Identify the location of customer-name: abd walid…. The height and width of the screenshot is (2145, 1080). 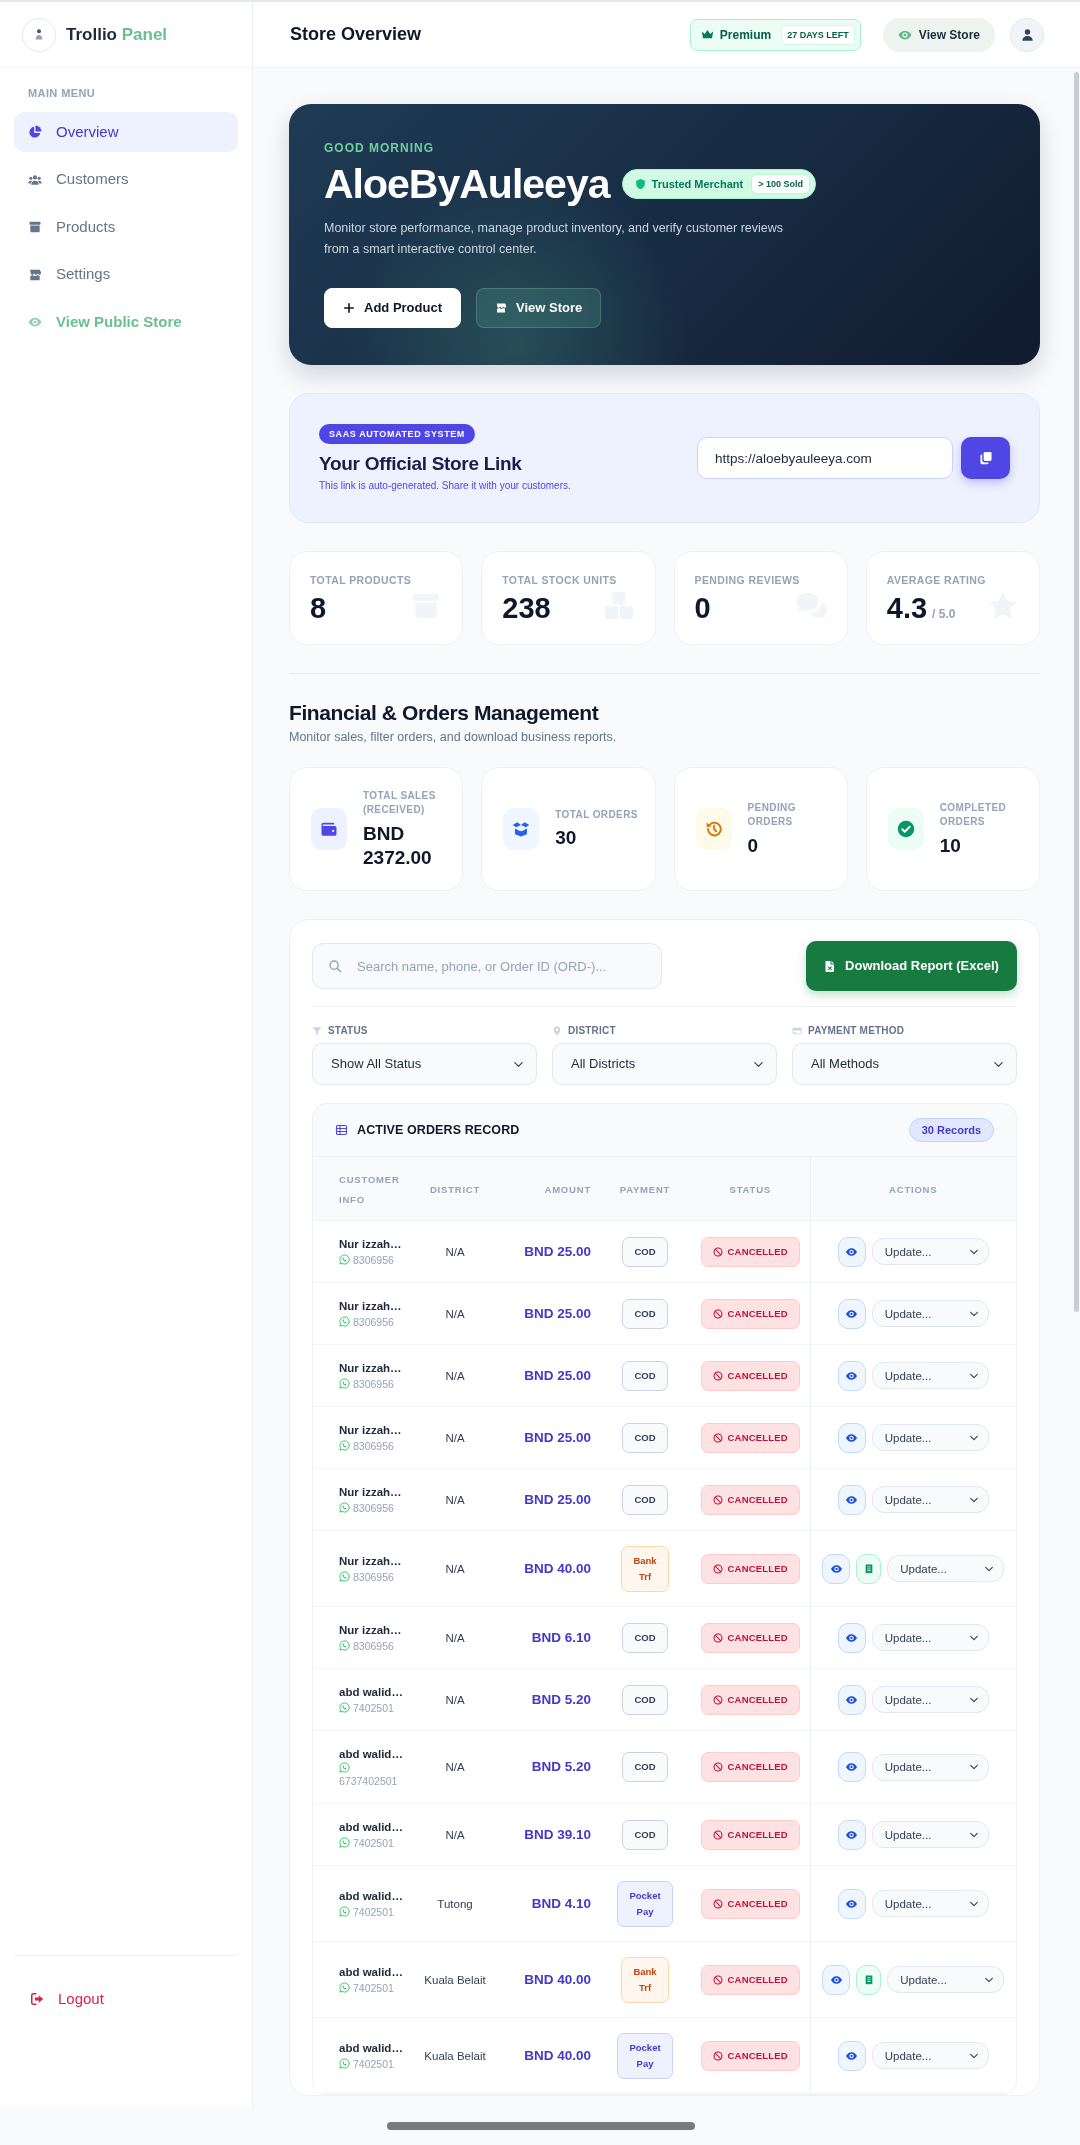
(371, 1754).